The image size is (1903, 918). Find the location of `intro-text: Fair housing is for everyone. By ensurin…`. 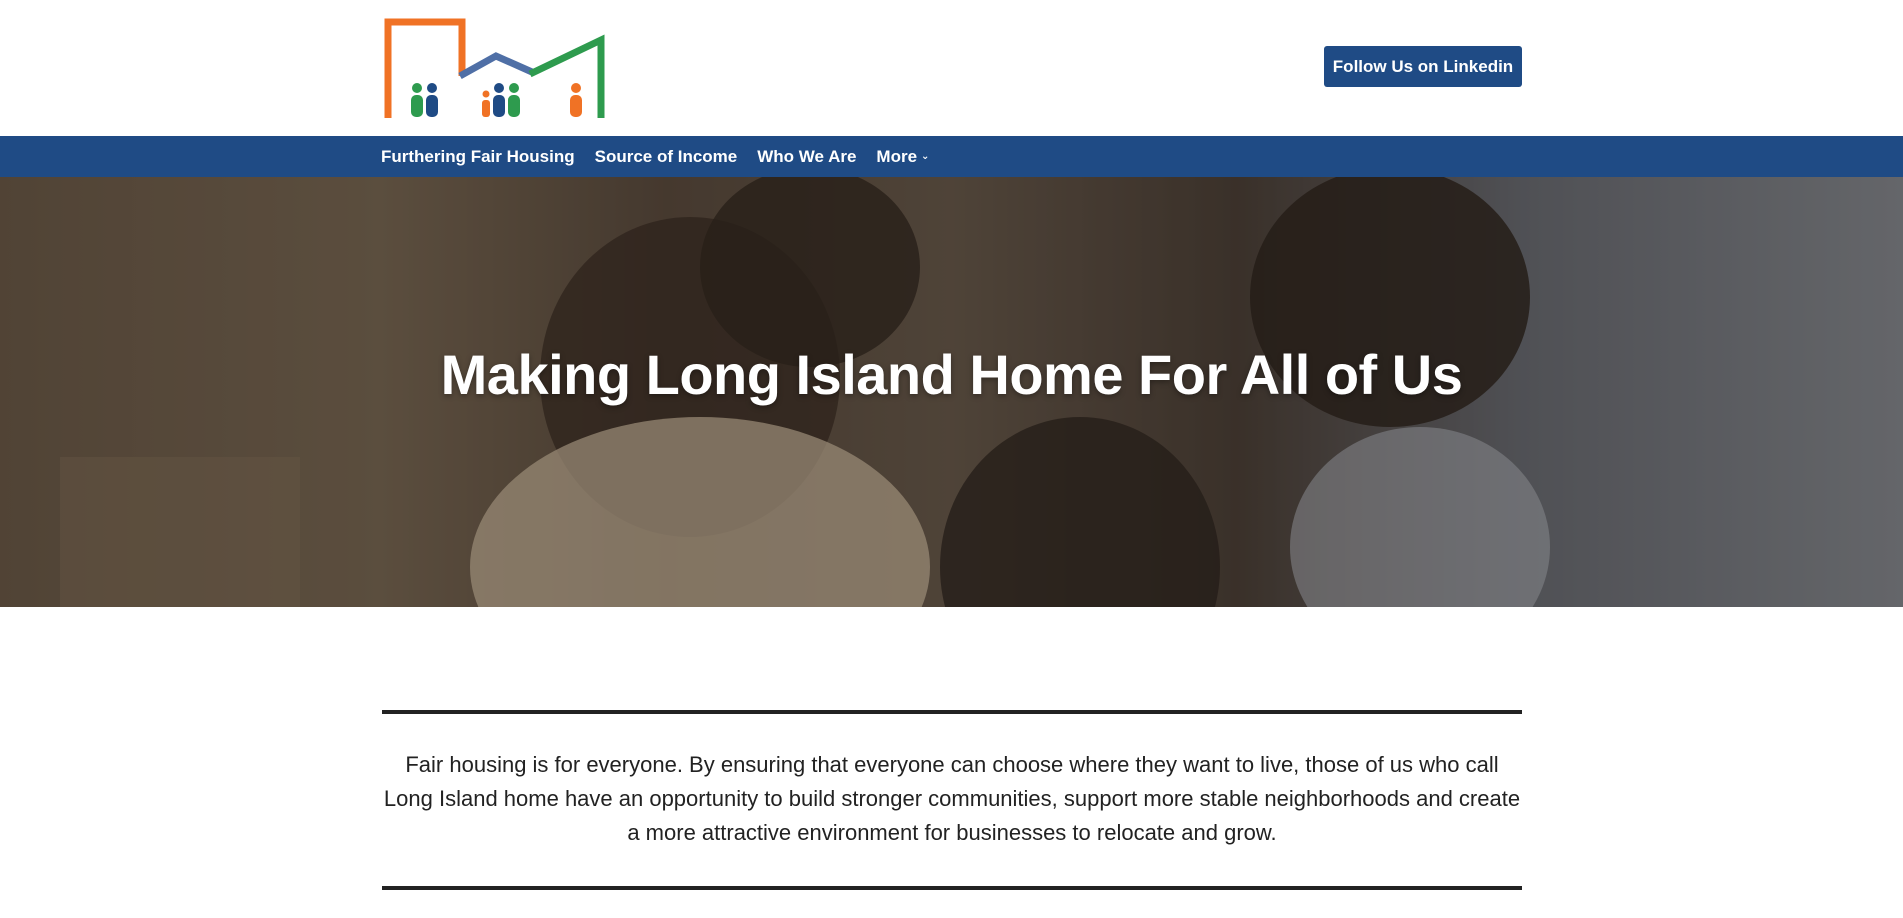

intro-text: Fair housing is for everyone. By ensurin… is located at coordinates (952, 798).